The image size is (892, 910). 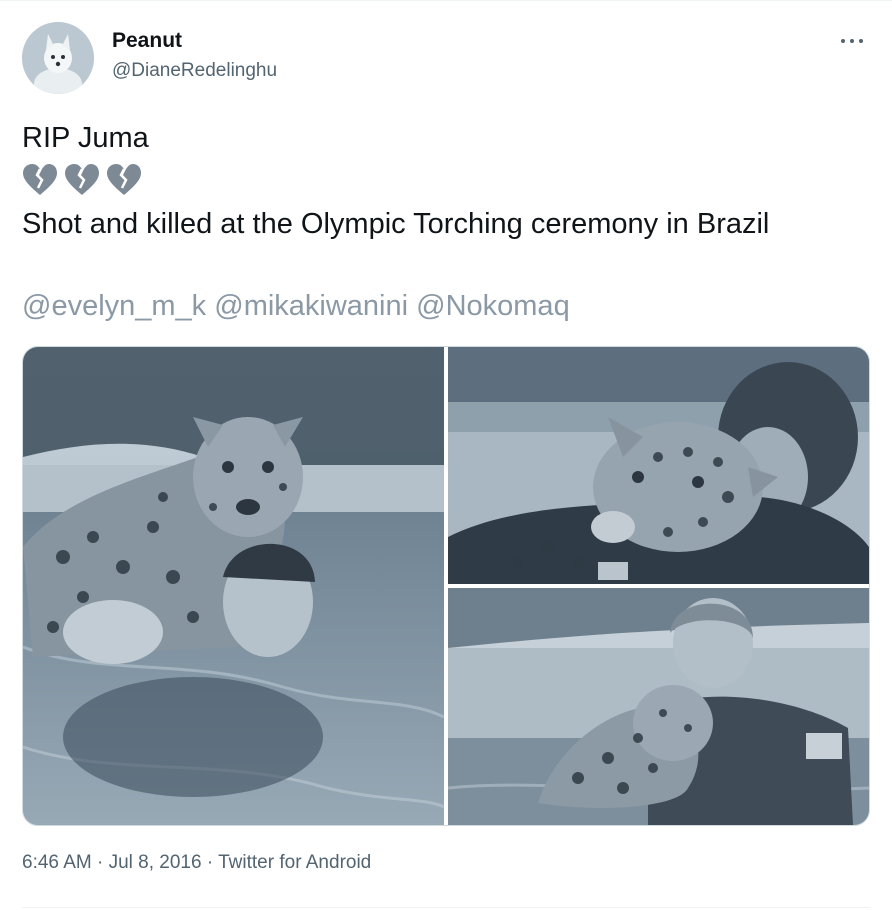 What do you see at coordinates (311, 306) in the screenshot?
I see `mention-link: @mikakiwanini` at bounding box center [311, 306].